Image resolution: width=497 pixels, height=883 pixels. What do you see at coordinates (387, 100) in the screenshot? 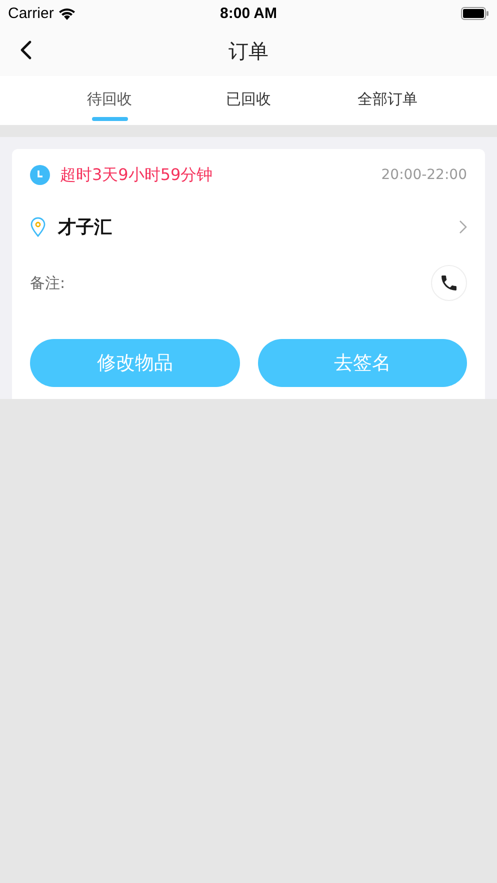
I see `order-tab: 全部订单` at bounding box center [387, 100].